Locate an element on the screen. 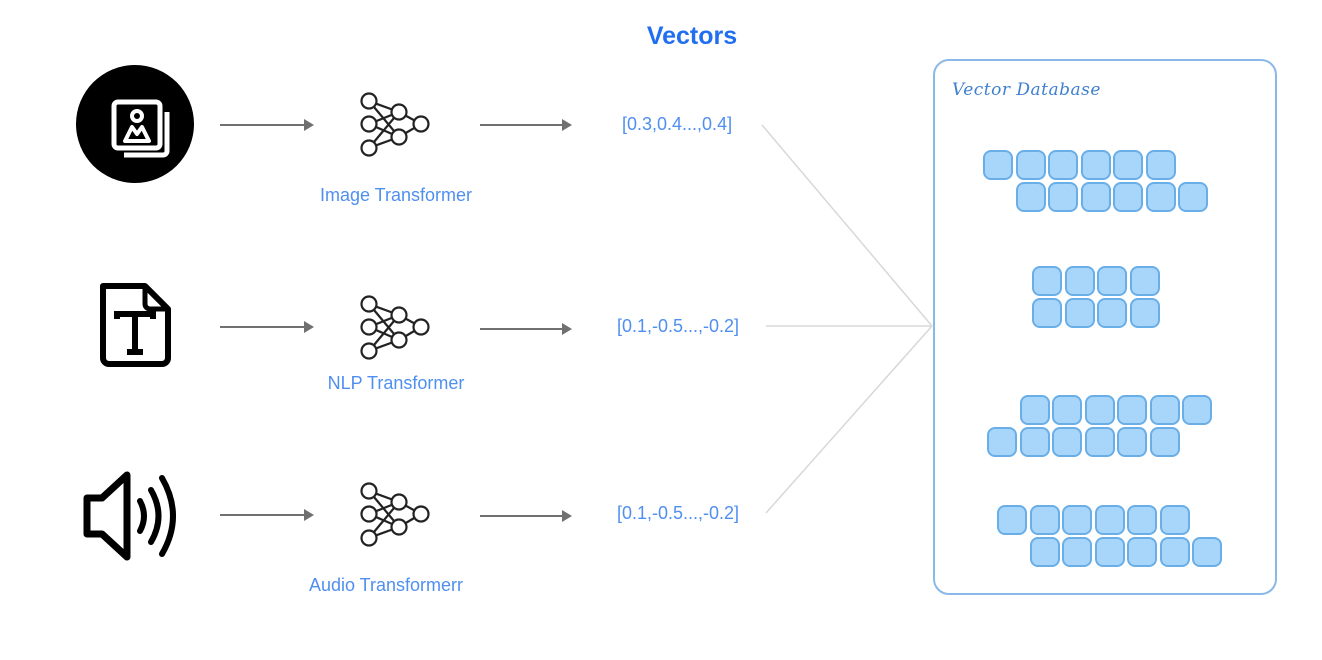  speaker-audio-icon is located at coordinates (135, 518).